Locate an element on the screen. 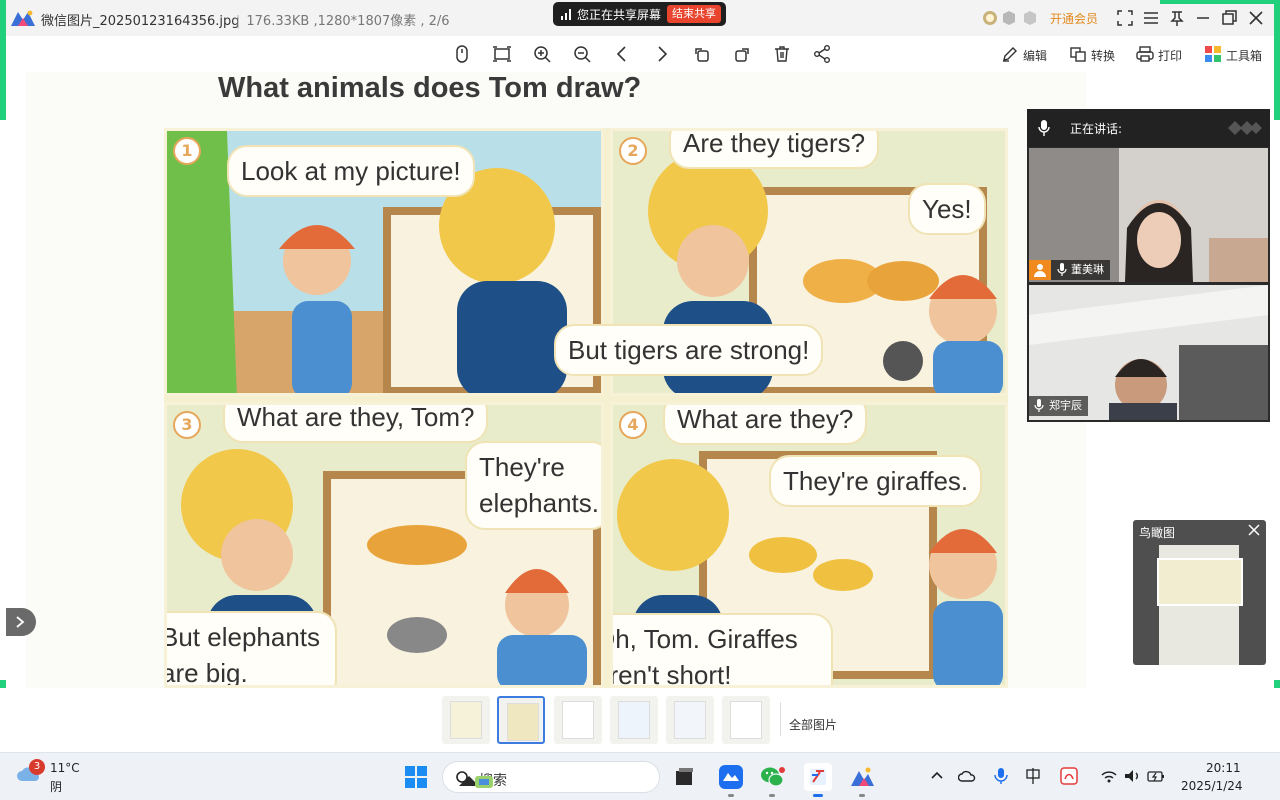  convert-label: 转换 is located at coordinates (1103, 56).